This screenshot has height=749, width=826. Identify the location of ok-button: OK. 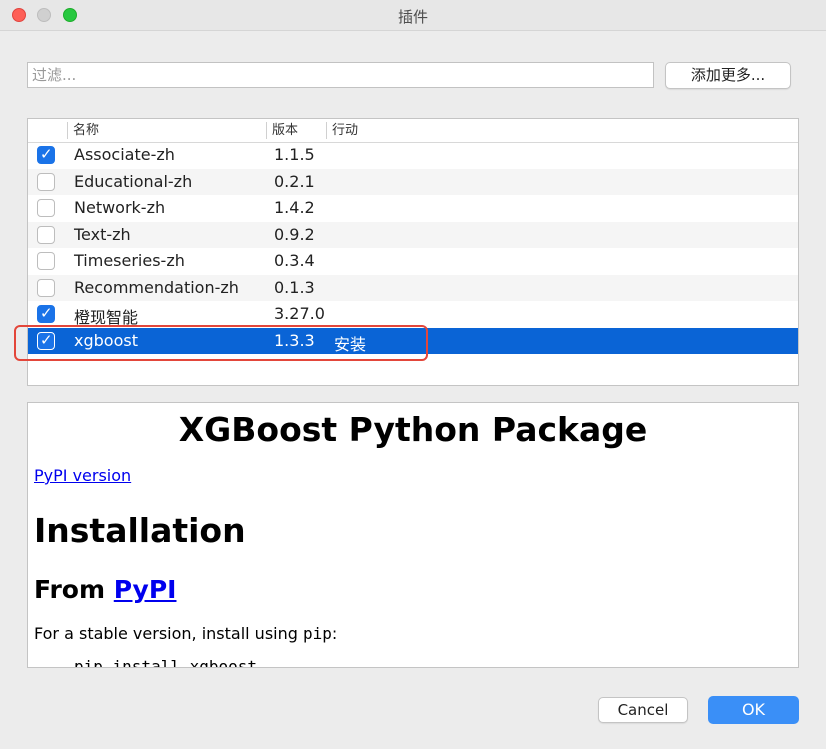
(753, 710).